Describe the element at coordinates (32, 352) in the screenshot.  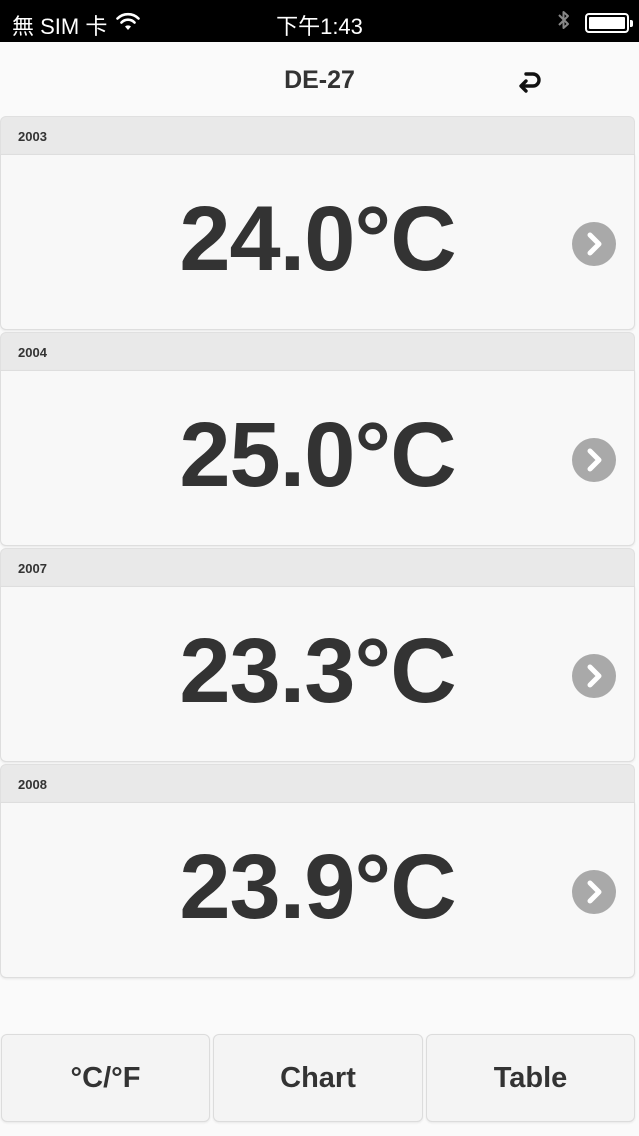
I see `section-header-label: 2004` at that location.